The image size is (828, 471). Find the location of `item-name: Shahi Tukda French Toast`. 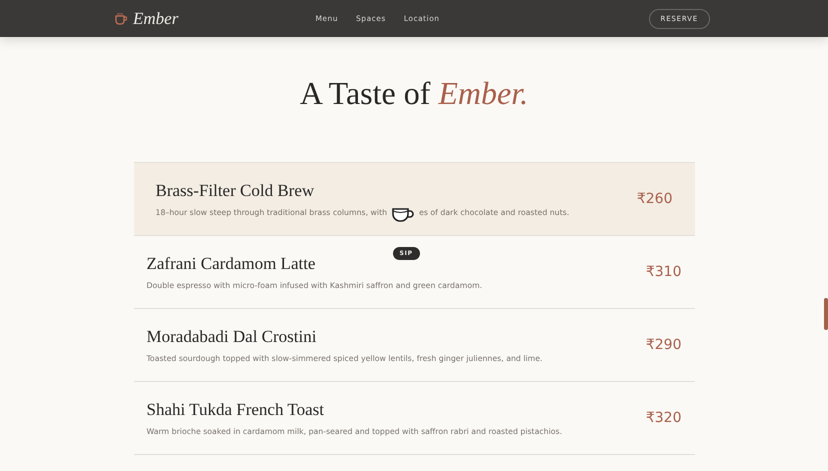

item-name: Shahi Tukda French Toast is located at coordinates (235, 410).